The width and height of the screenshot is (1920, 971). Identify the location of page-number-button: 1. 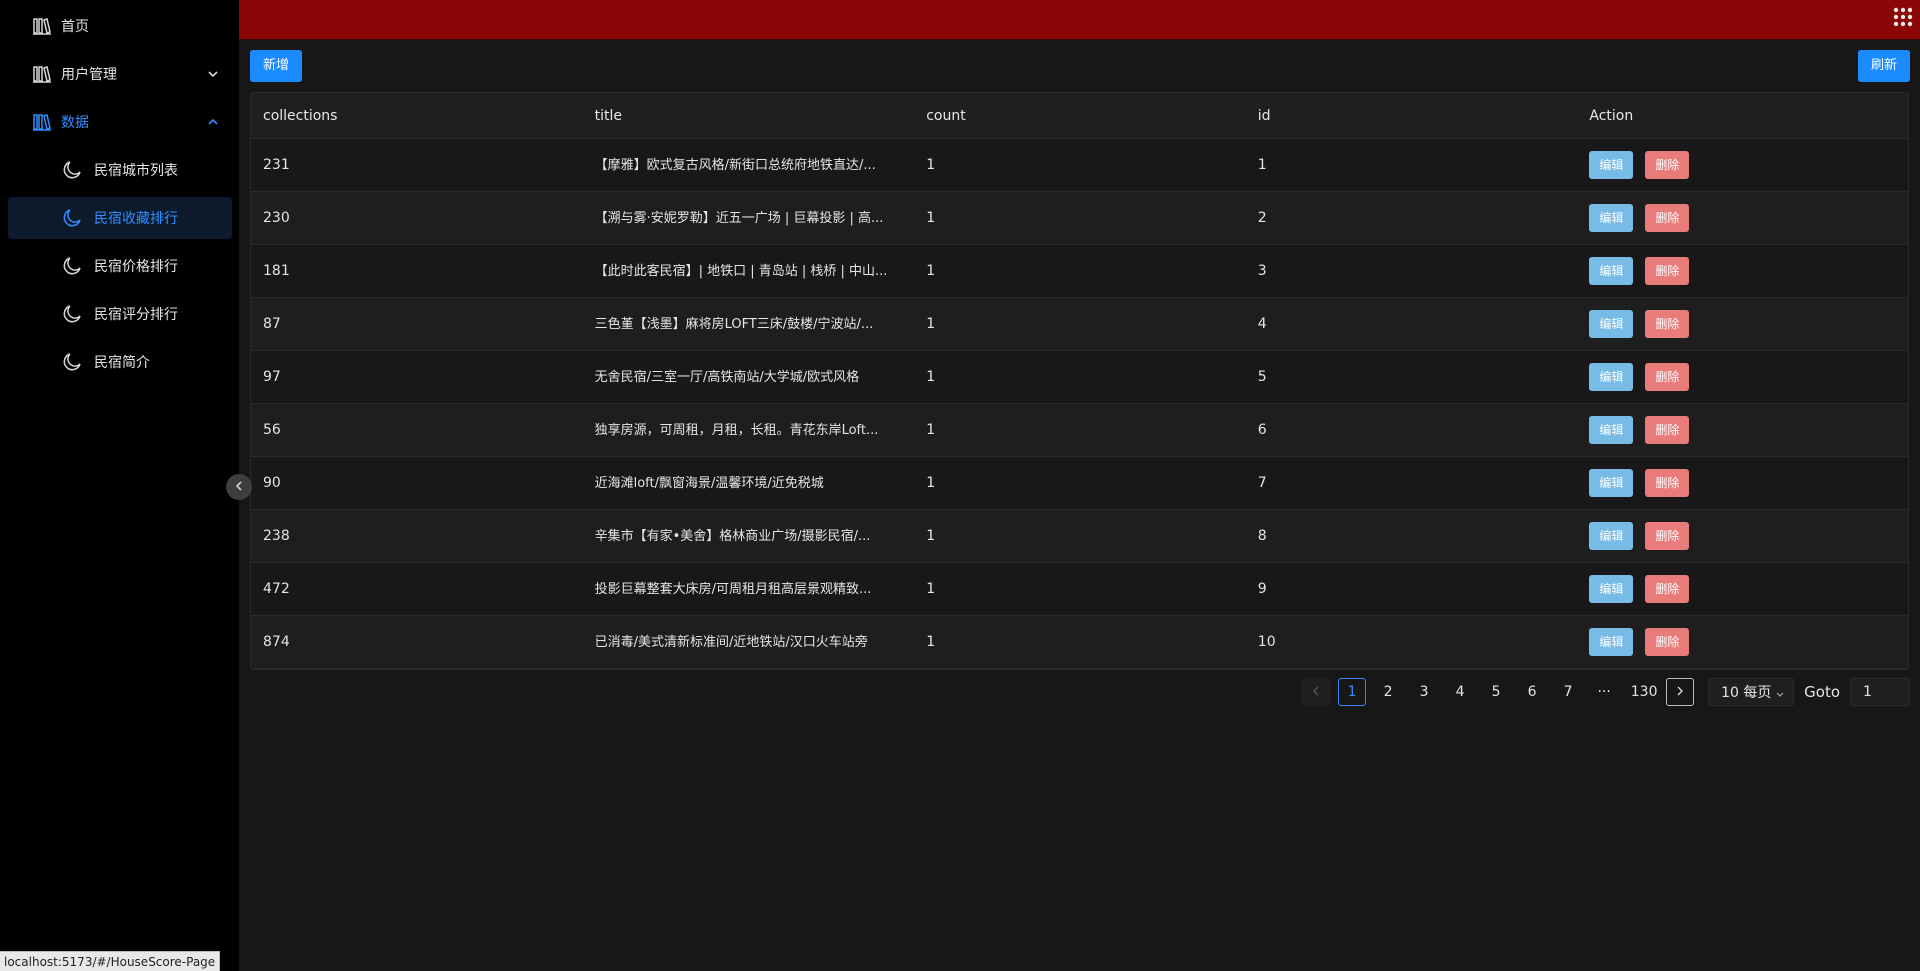
(1352, 692).